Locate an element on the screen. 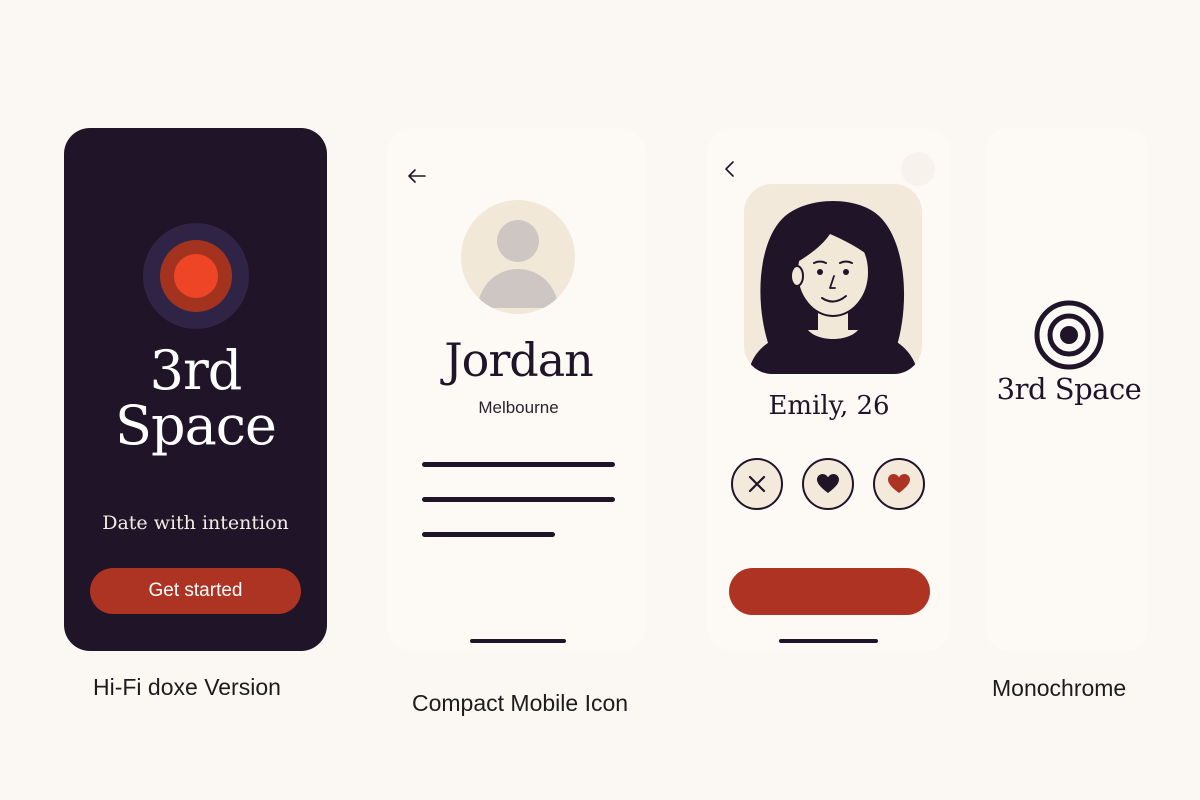 The image size is (1200, 800). caption-compact: Compact Mobile Icon is located at coordinates (520, 703).